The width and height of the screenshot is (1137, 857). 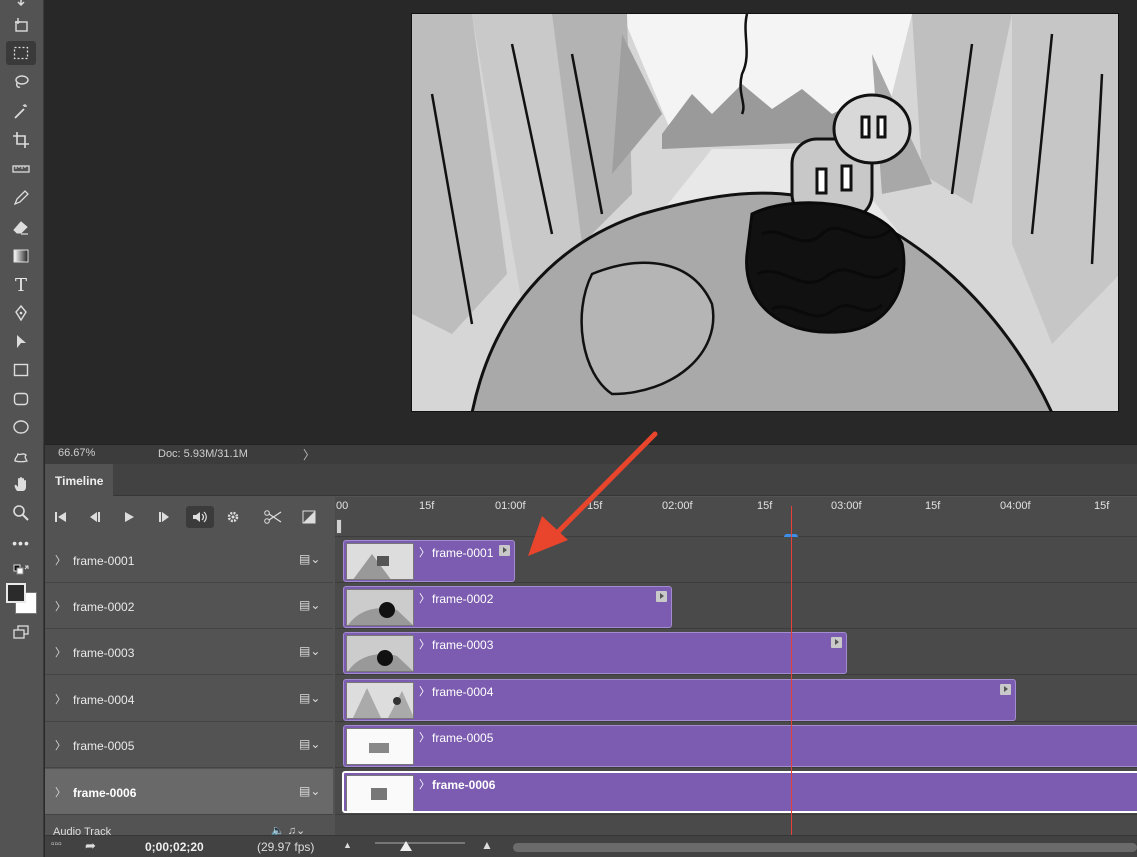 What do you see at coordinates (463, 599) in the screenshot?
I see `clip-label: frame-0002` at bounding box center [463, 599].